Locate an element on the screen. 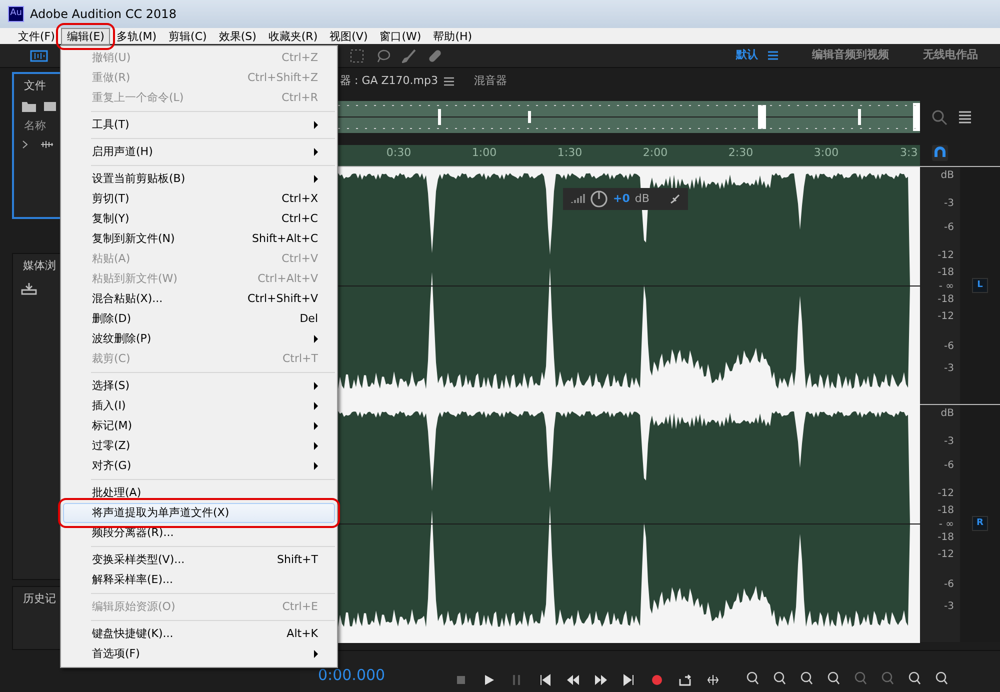  skip-to-end-icon is located at coordinates (629, 680).